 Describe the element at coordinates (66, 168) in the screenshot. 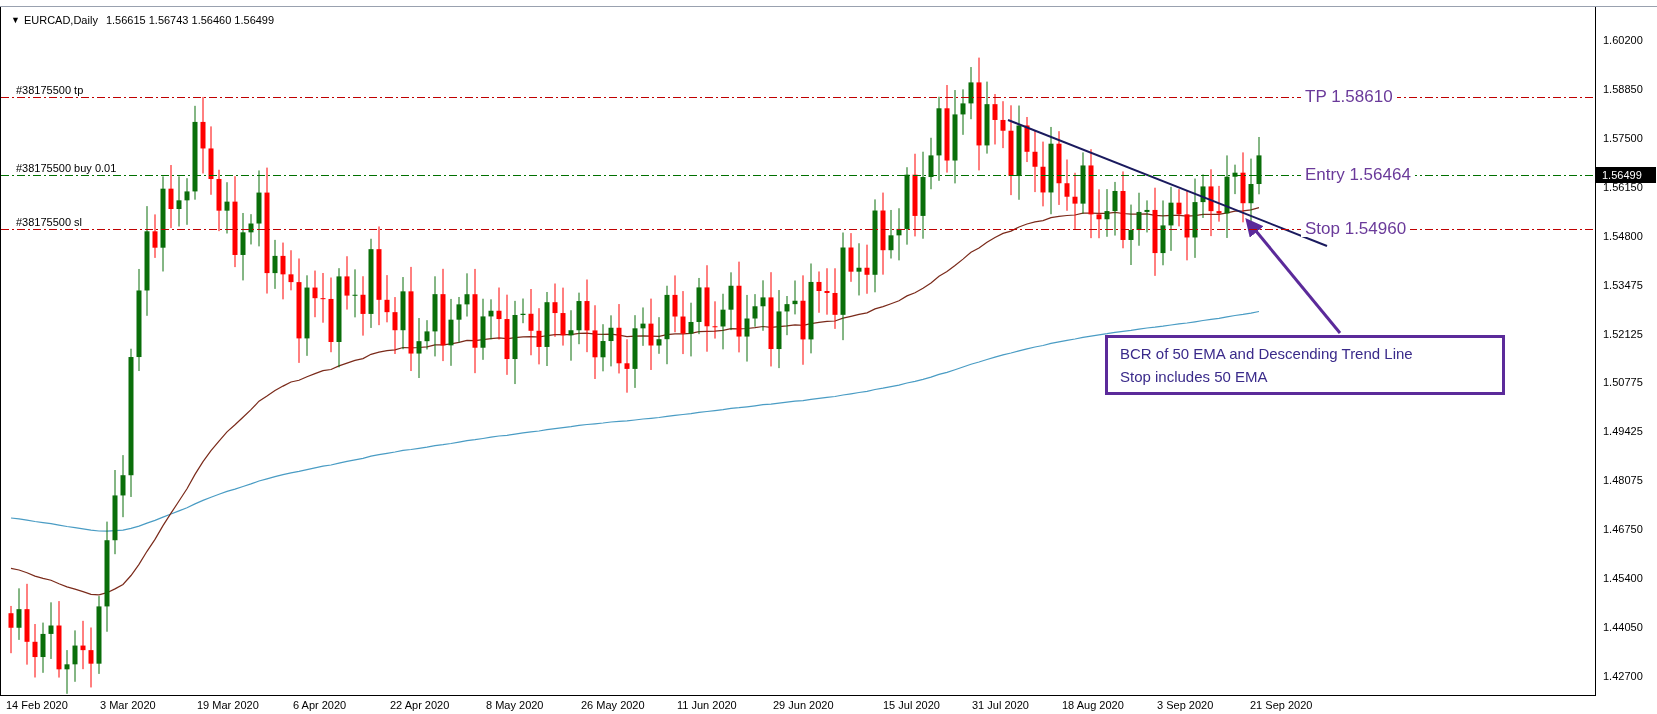

I see `order-label: #38175500 buy 0.01` at that location.